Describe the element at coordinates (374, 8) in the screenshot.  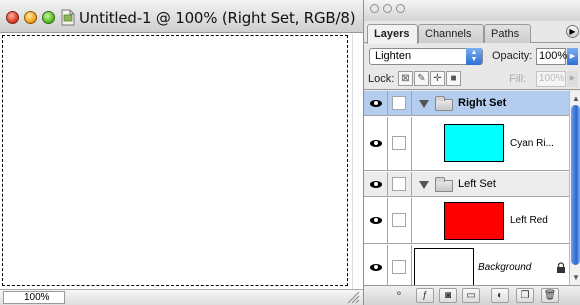
I see `palette-close-button` at that location.